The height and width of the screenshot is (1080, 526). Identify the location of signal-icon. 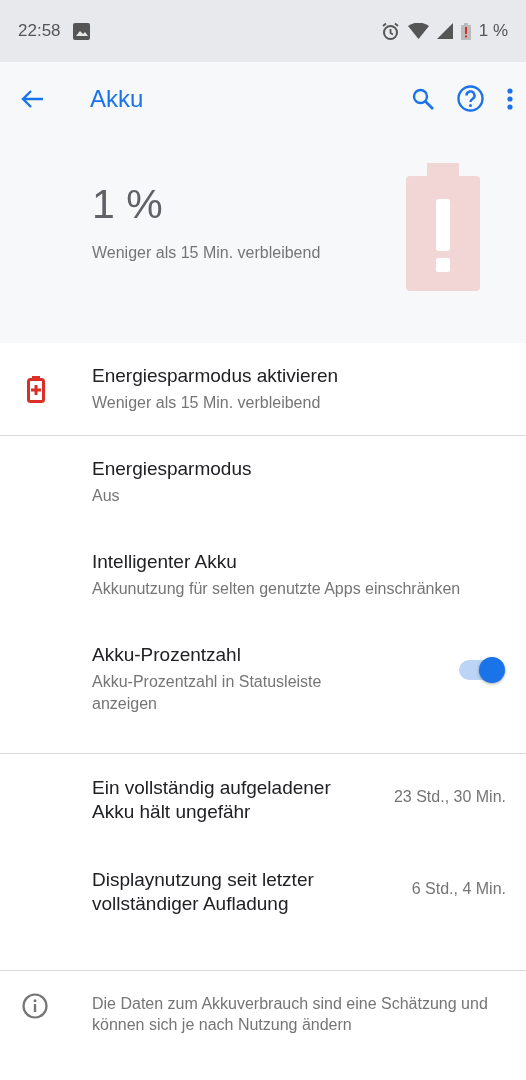
(444, 31).